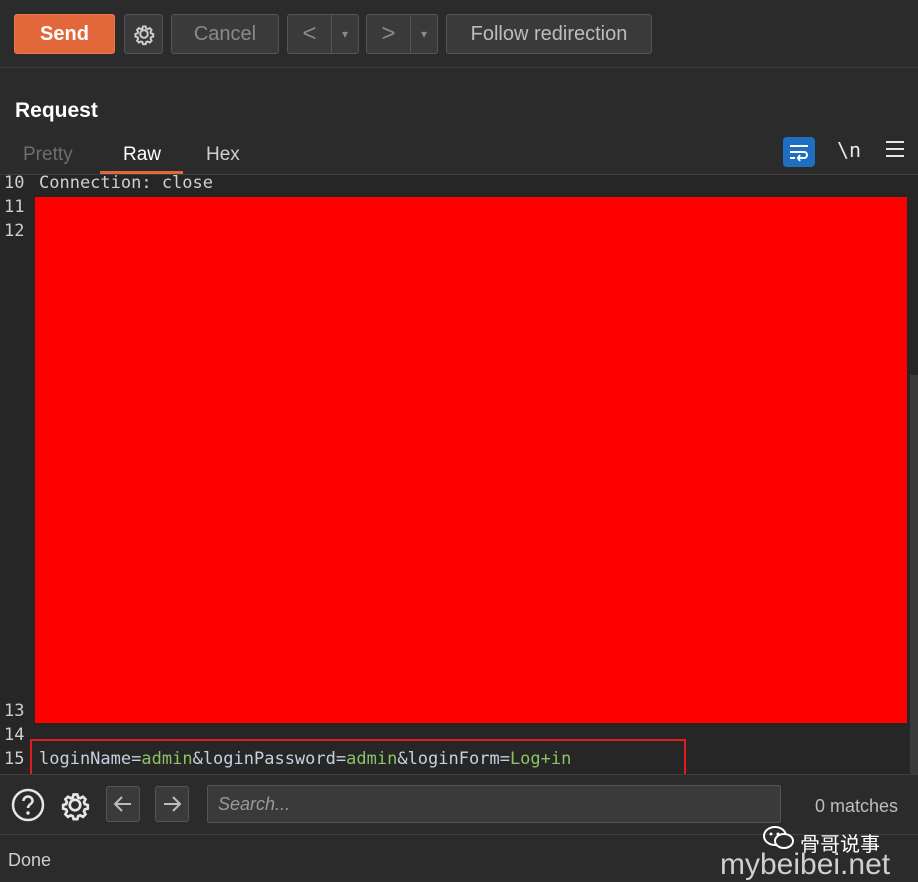 Image resolution: width=918 pixels, height=882 pixels. I want to click on history-forward-button: > ▾, so click(402, 34).